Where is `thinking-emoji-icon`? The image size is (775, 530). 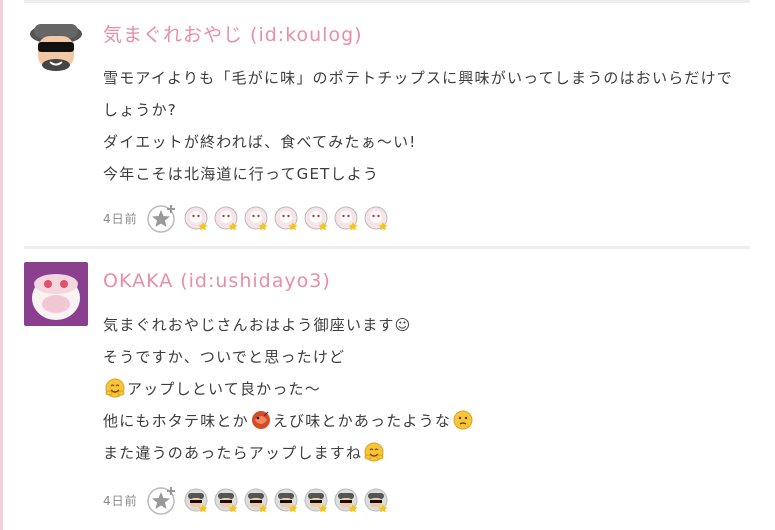 thinking-emoji-icon is located at coordinates (463, 419).